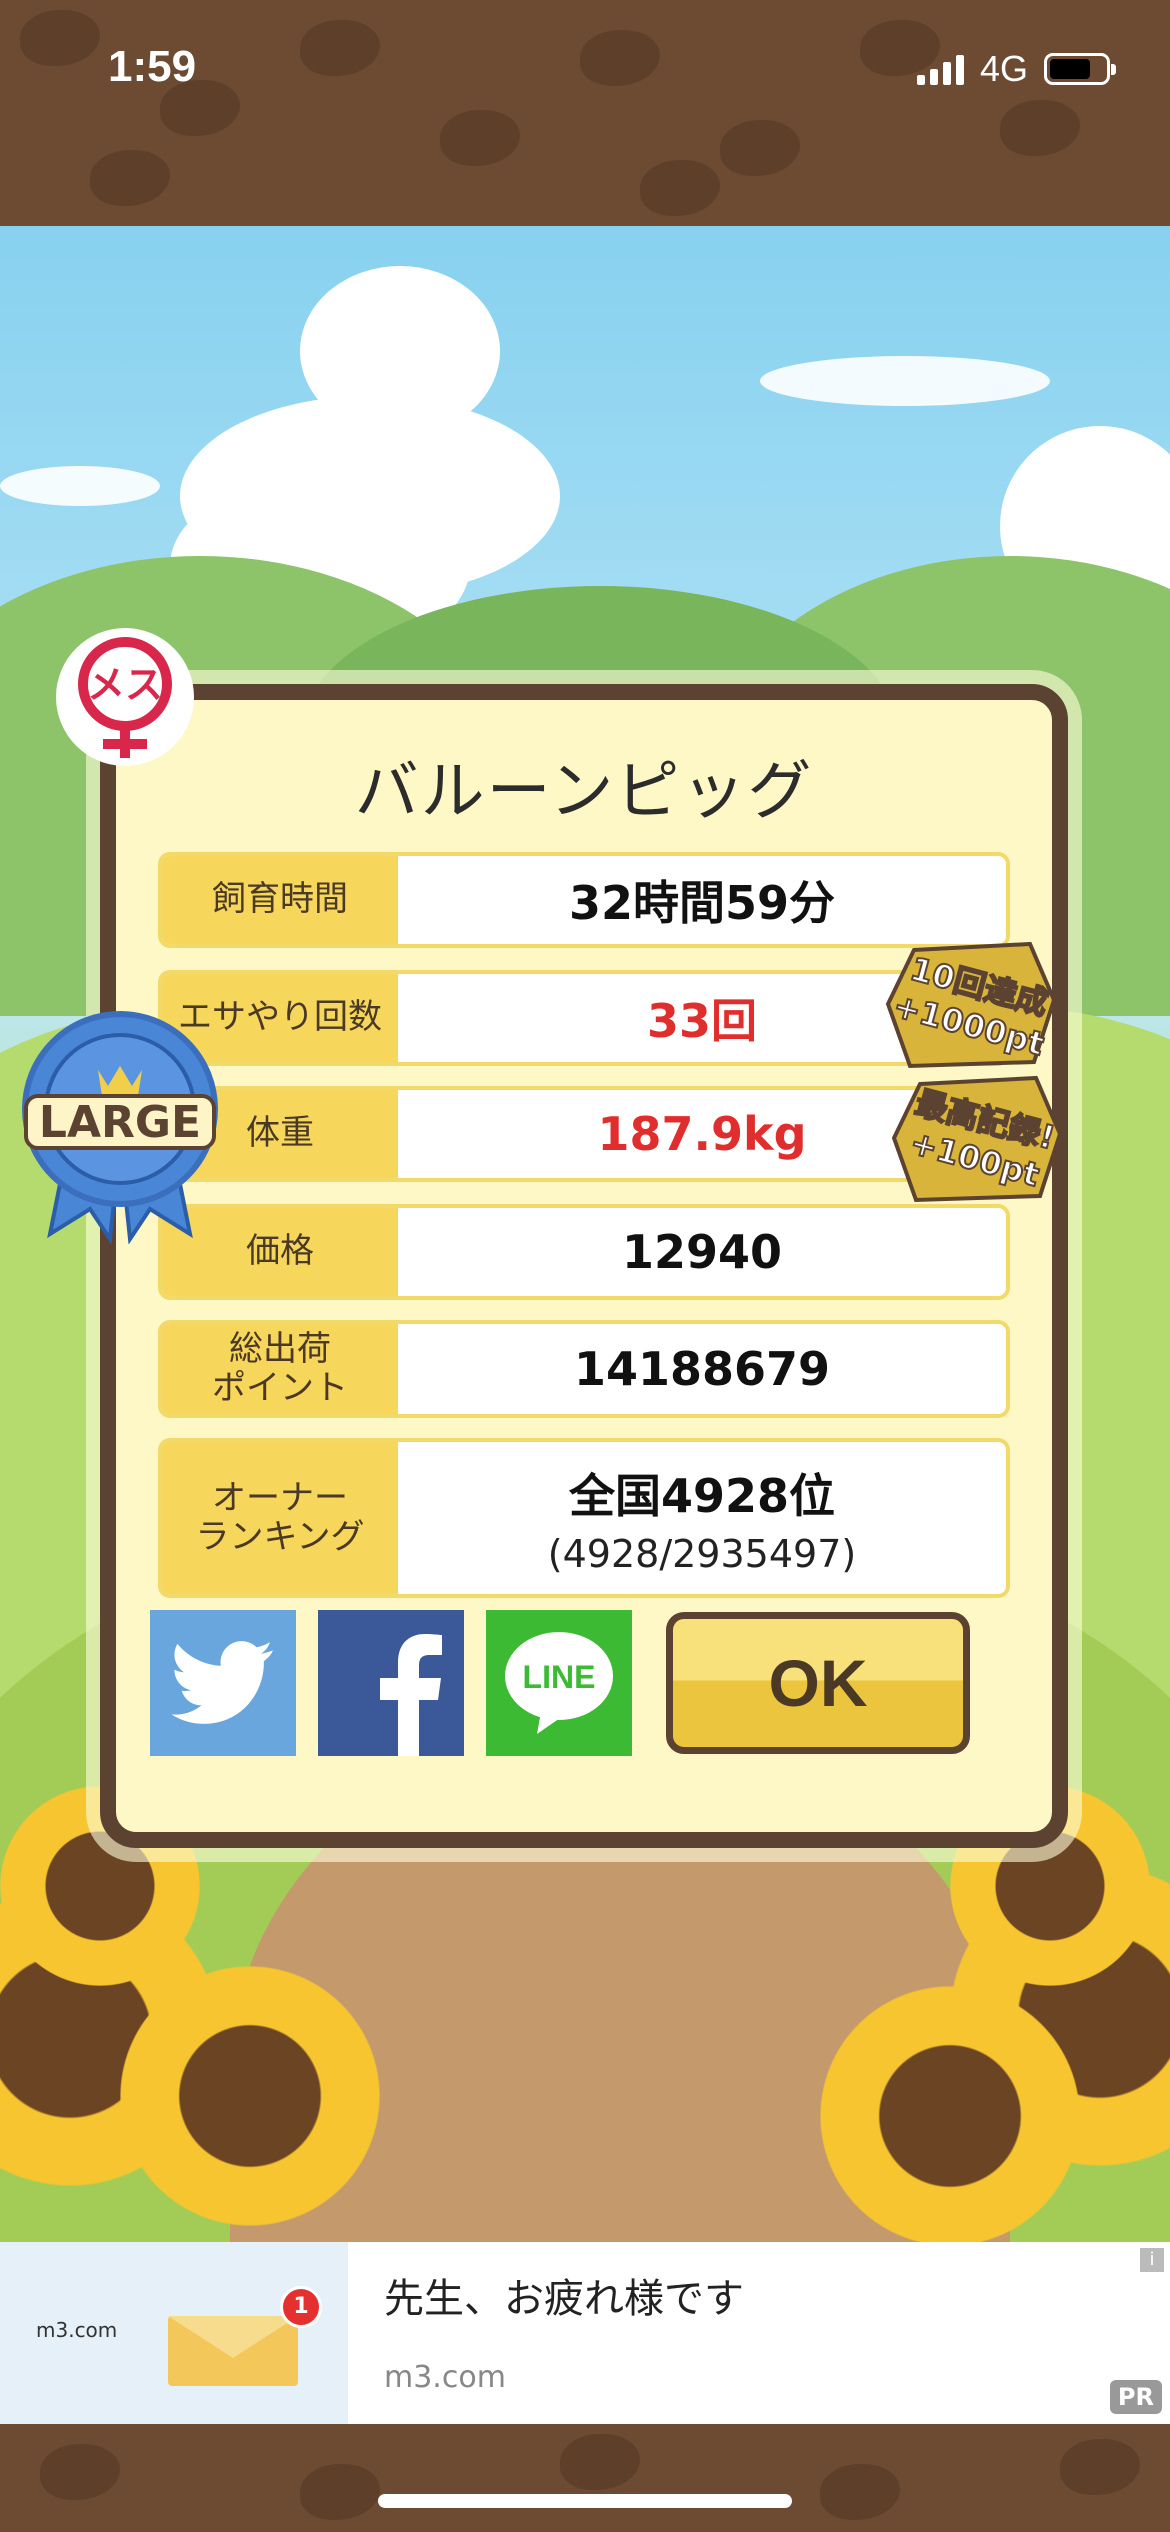  Describe the element at coordinates (280, 1369) in the screenshot. I see `stat-label: 総出荷 ポイント` at that location.